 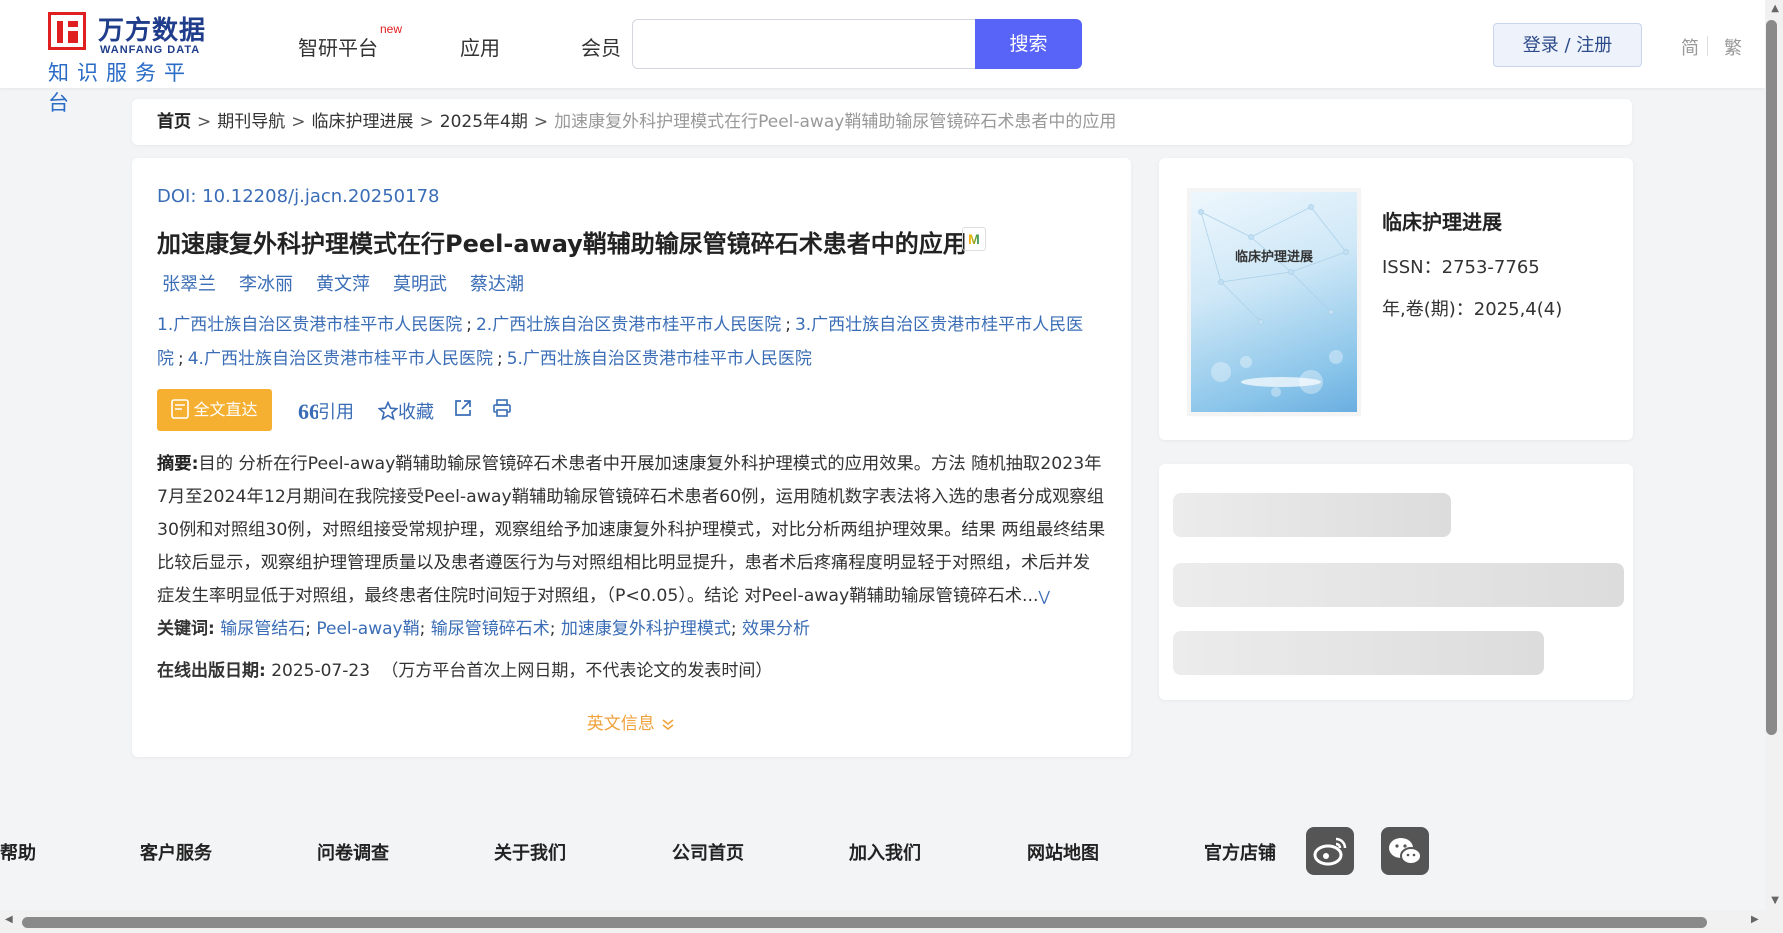 What do you see at coordinates (1472, 309) in the screenshot?
I see `journal-volume: 年,卷(期)：2025,4(4)` at bounding box center [1472, 309].